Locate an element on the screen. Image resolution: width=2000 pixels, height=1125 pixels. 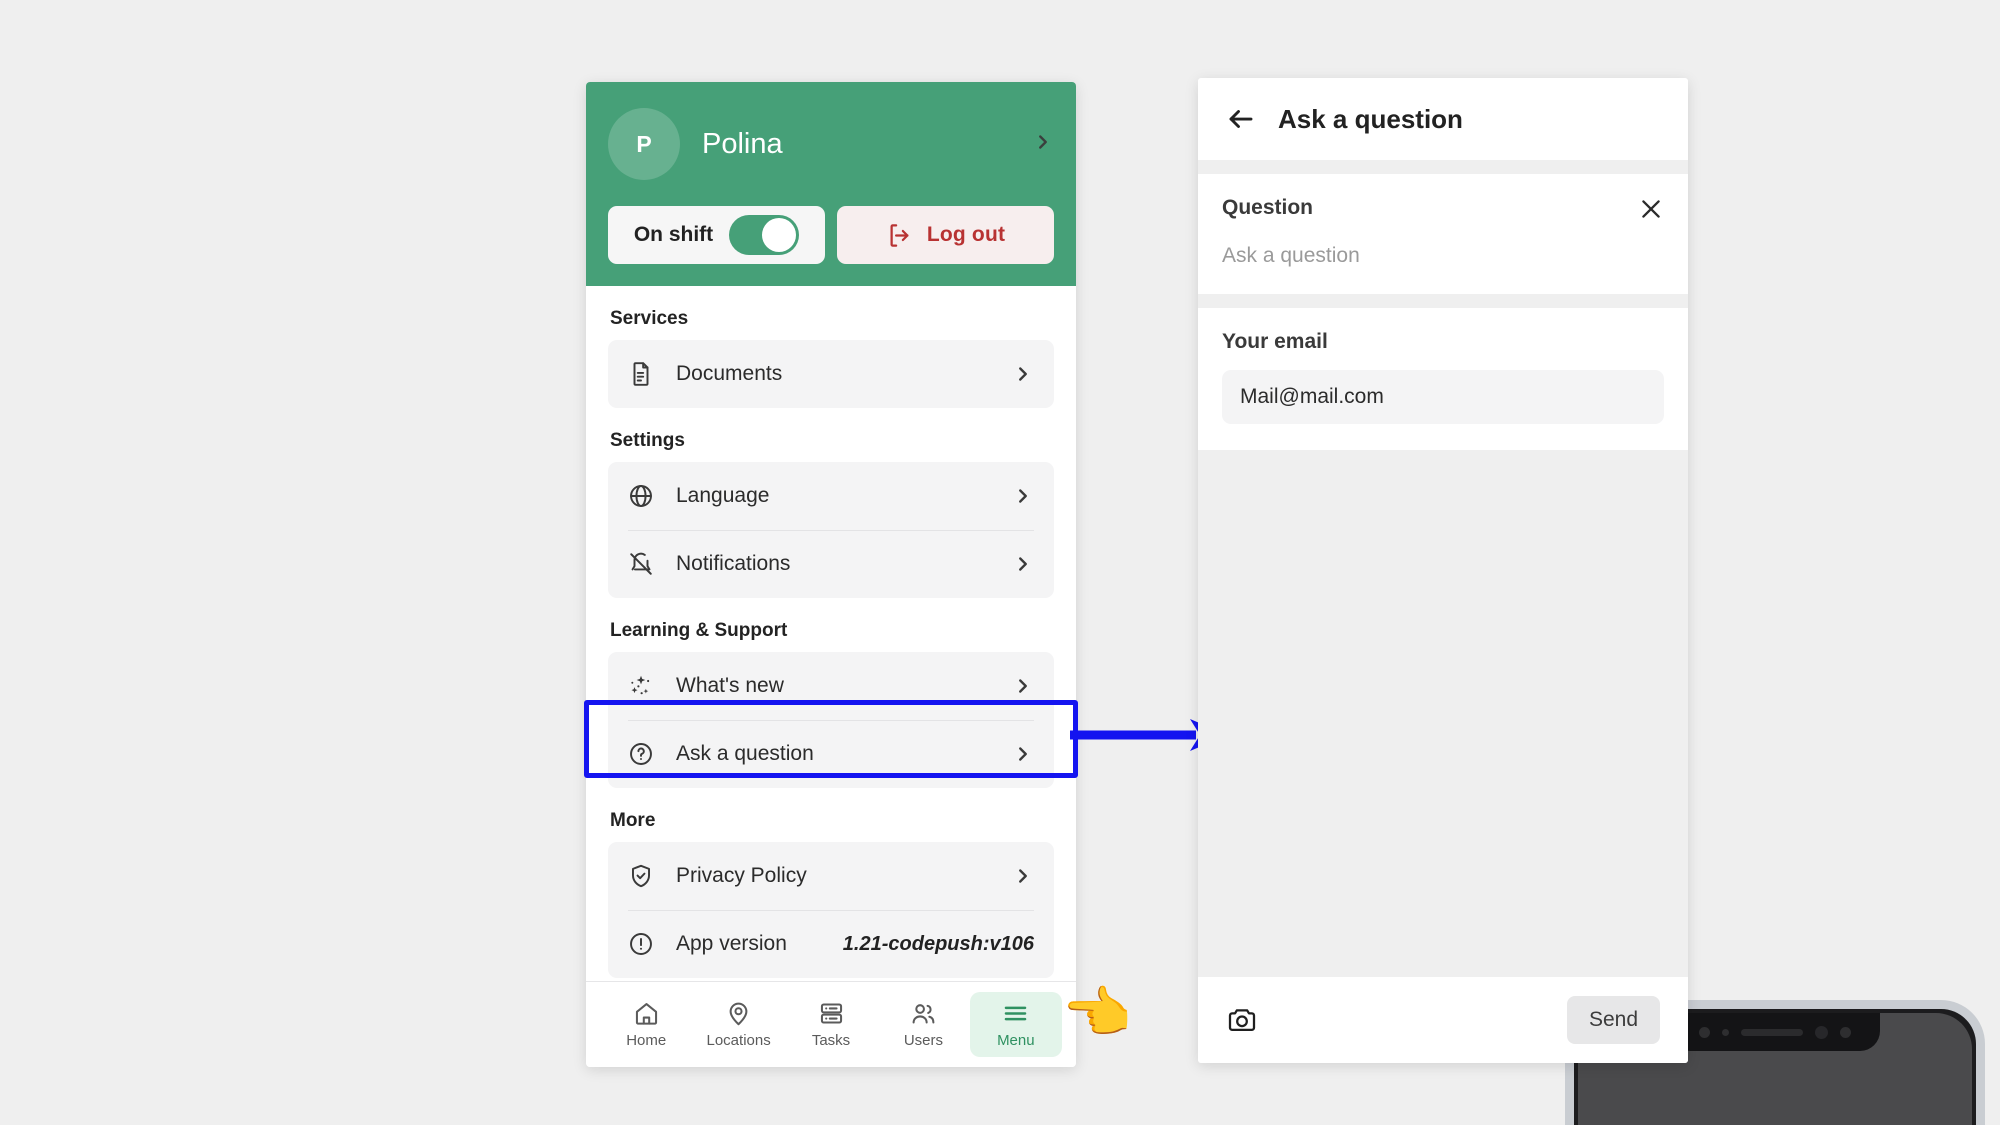
question-label: Question is located at coordinates (1268, 207).